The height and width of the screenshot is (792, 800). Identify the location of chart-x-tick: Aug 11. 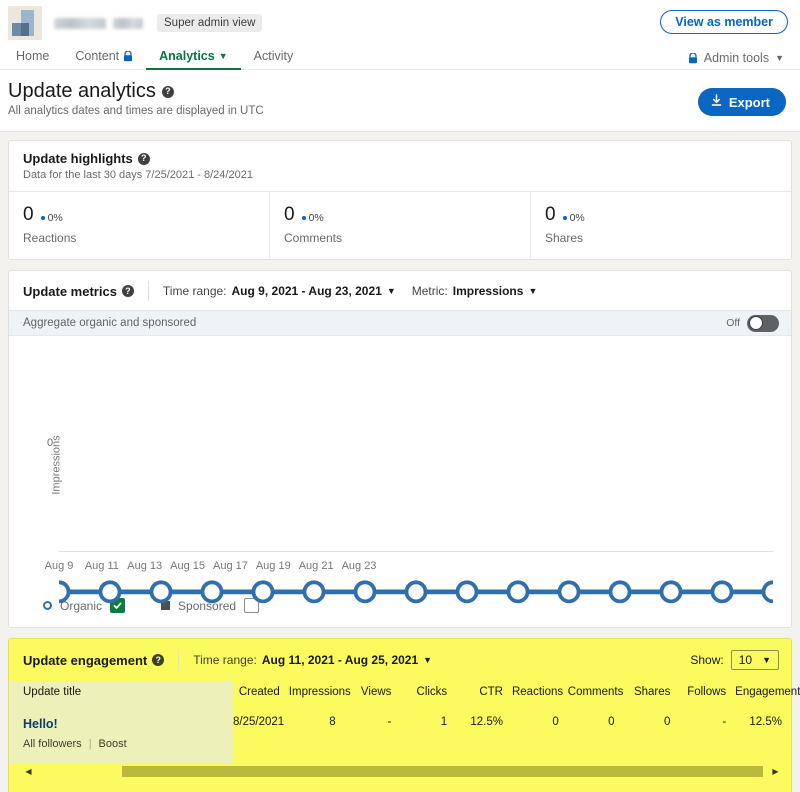
(101, 566).